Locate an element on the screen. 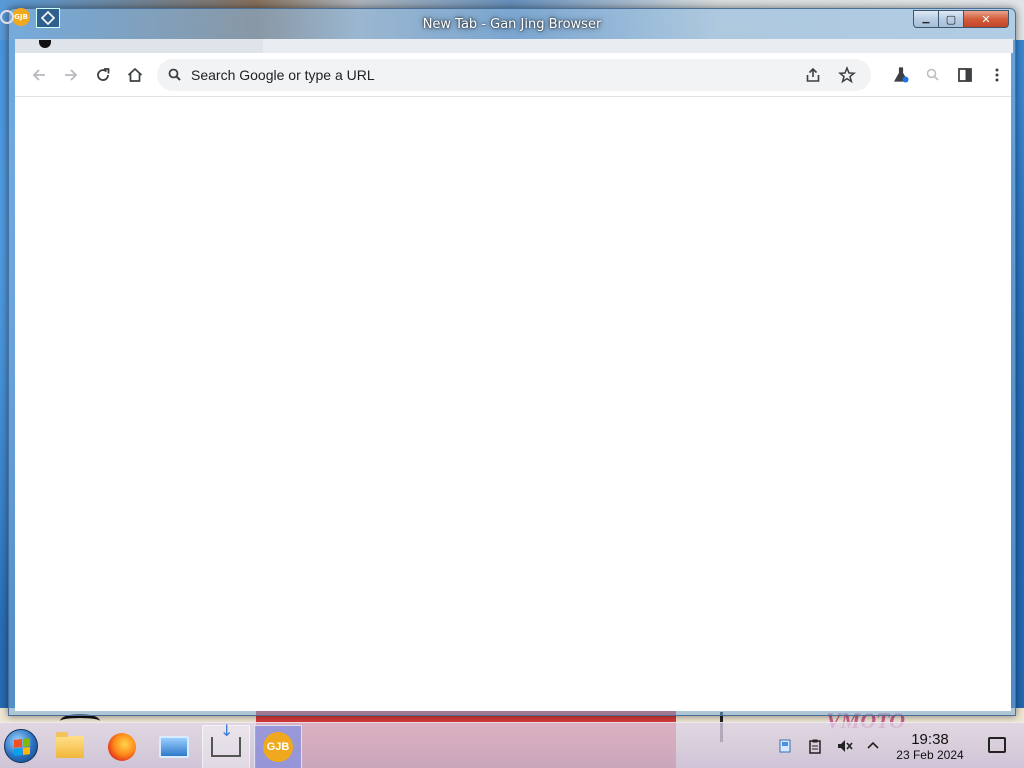 Image resolution: width=1024 pixels, height=768 pixels. folder-icon is located at coordinates (70, 745).